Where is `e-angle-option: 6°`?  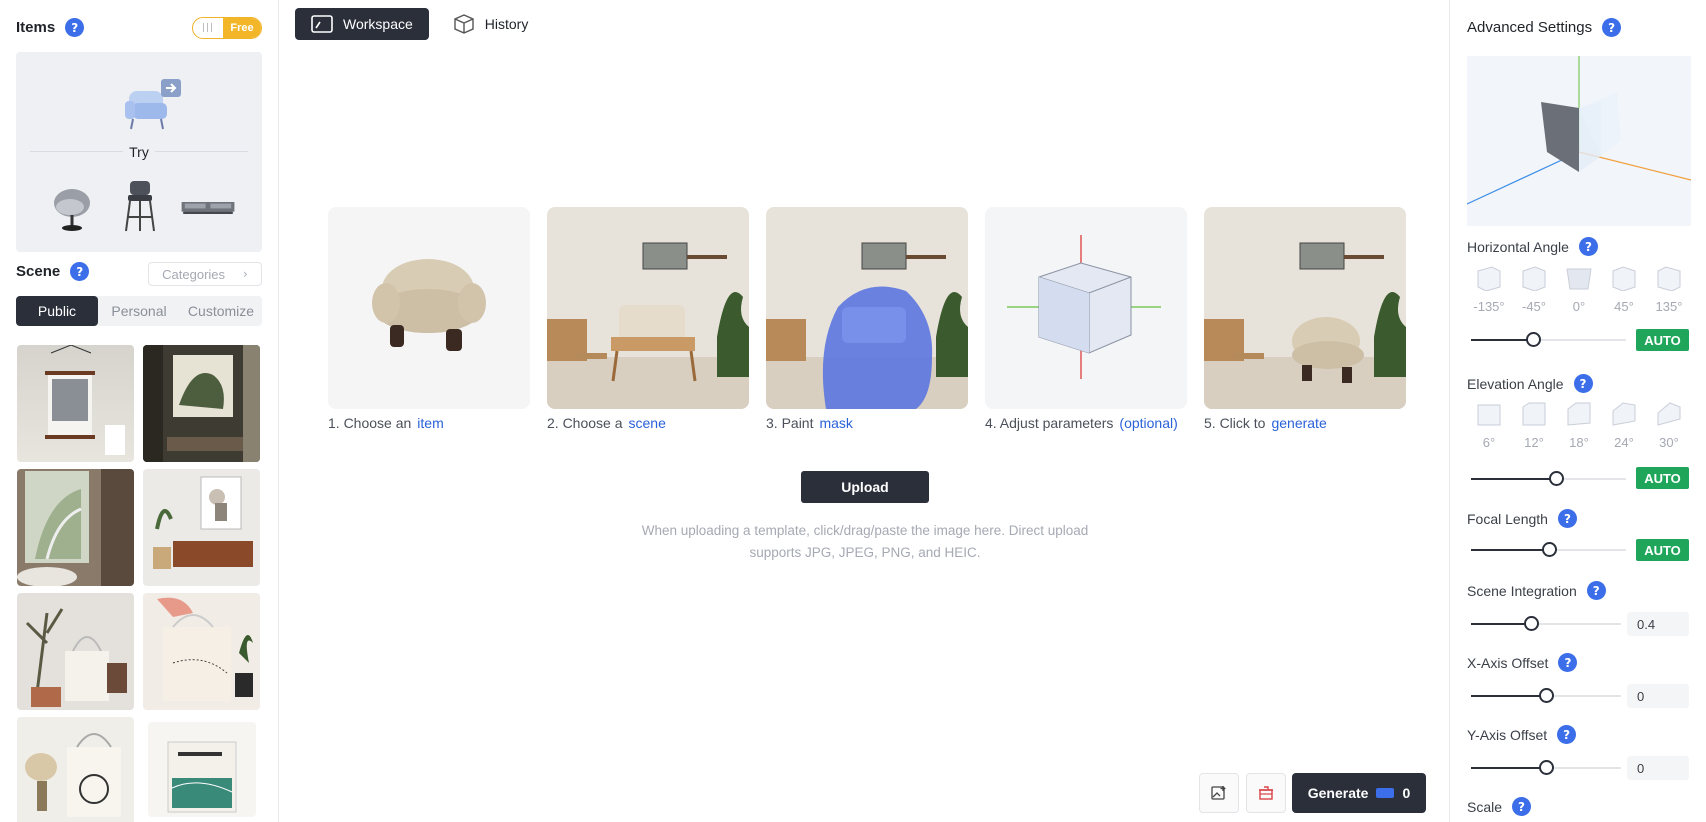
e-angle-option: 6° is located at coordinates (1489, 425).